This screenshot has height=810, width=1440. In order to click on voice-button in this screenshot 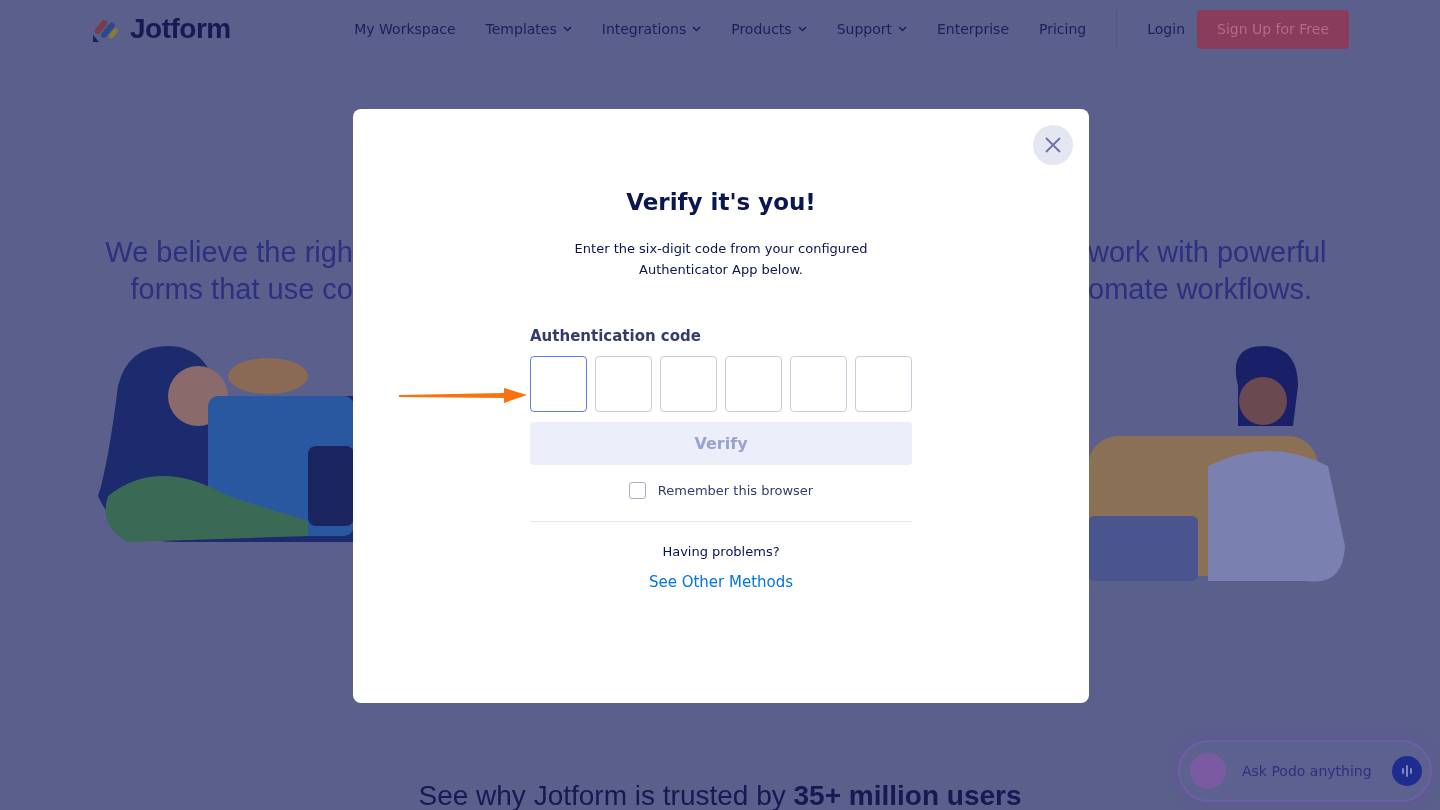, I will do `click(1407, 771)`.